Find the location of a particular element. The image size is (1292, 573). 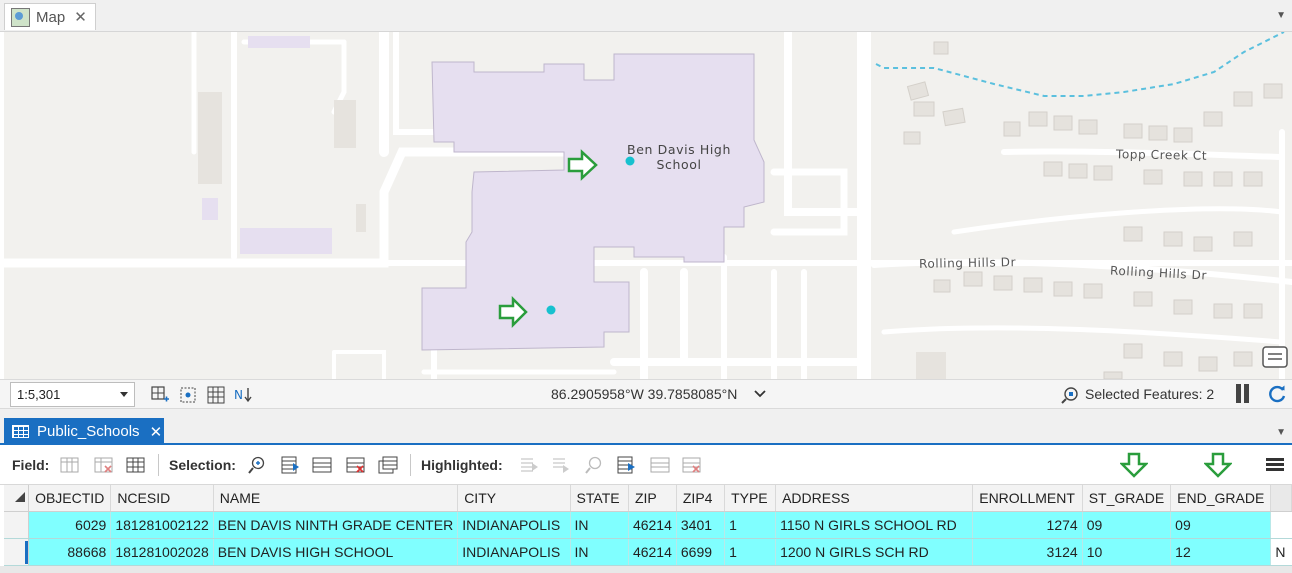

copy-selection-icon is located at coordinates (388, 465).